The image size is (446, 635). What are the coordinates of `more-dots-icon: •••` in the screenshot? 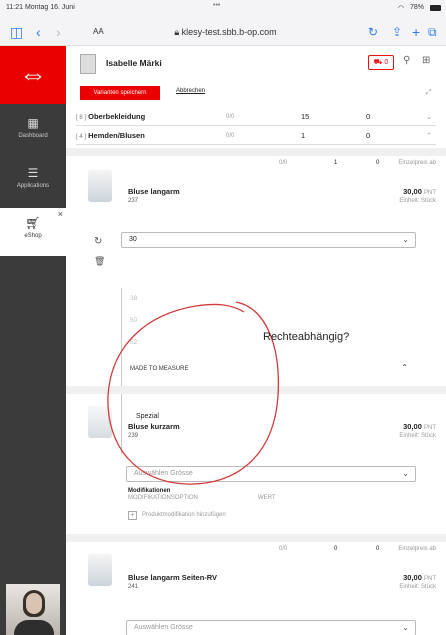 It's located at (217, 5).